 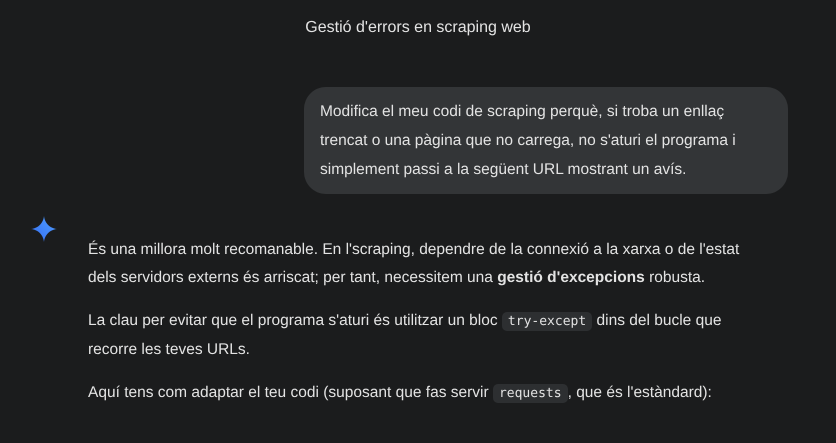 What do you see at coordinates (418, 28) in the screenshot?
I see `conversation-title: Gestió d'errors en scraping web` at bounding box center [418, 28].